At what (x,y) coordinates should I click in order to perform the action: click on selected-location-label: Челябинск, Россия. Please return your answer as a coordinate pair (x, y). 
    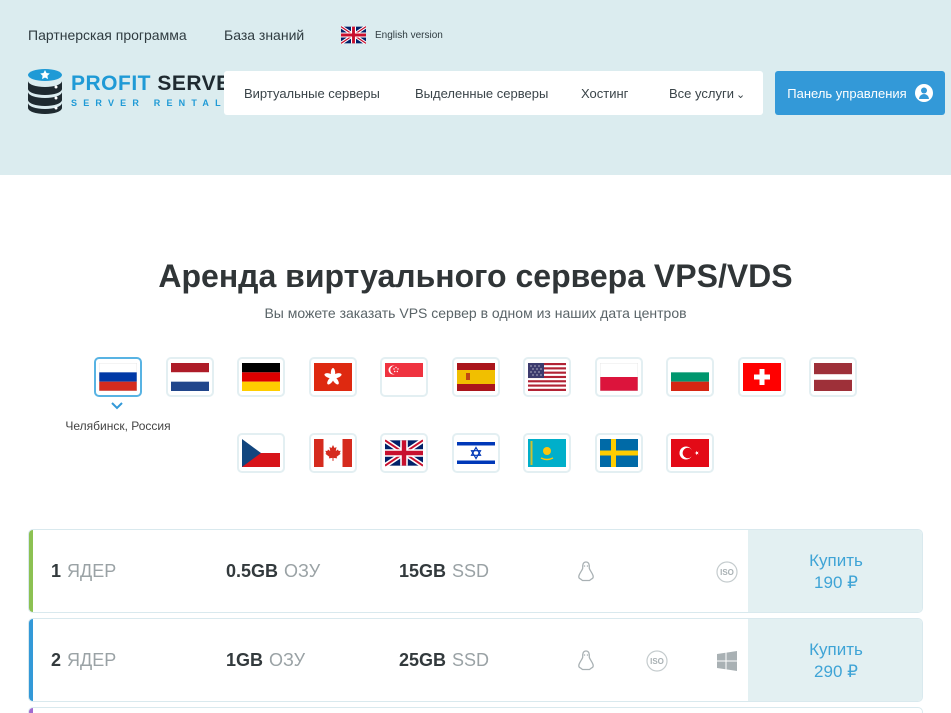
    Looking at the image, I should click on (118, 426).